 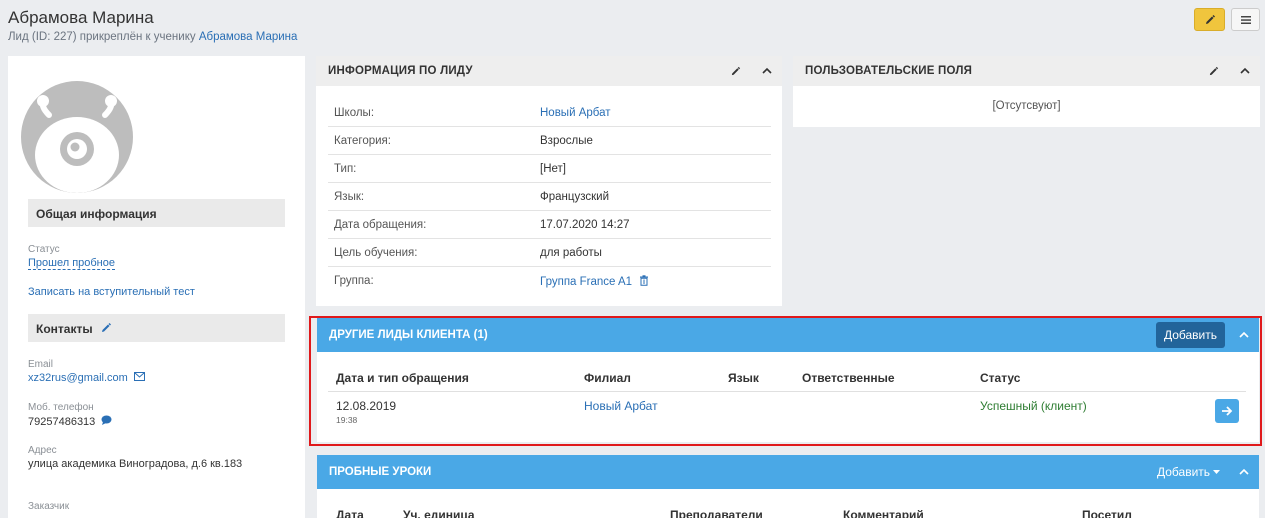 I want to click on lead-branch-link: Новый Арбат, so click(x=621, y=406).